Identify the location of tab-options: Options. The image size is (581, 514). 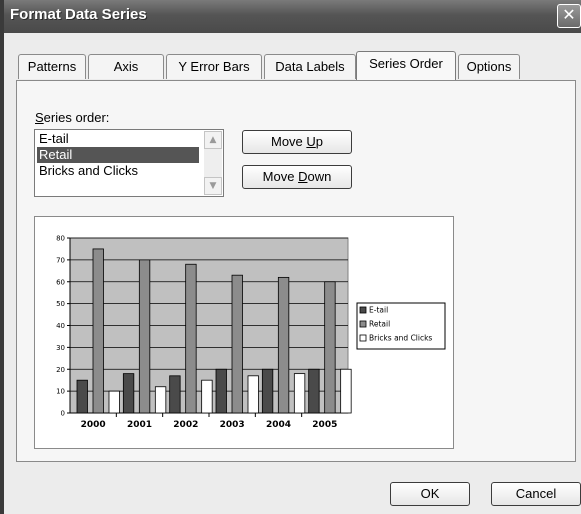
(489, 66).